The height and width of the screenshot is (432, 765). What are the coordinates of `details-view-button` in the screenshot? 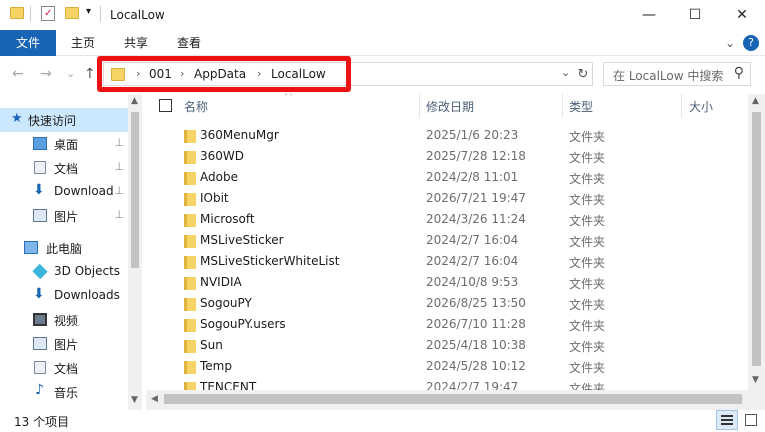 It's located at (727, 420).